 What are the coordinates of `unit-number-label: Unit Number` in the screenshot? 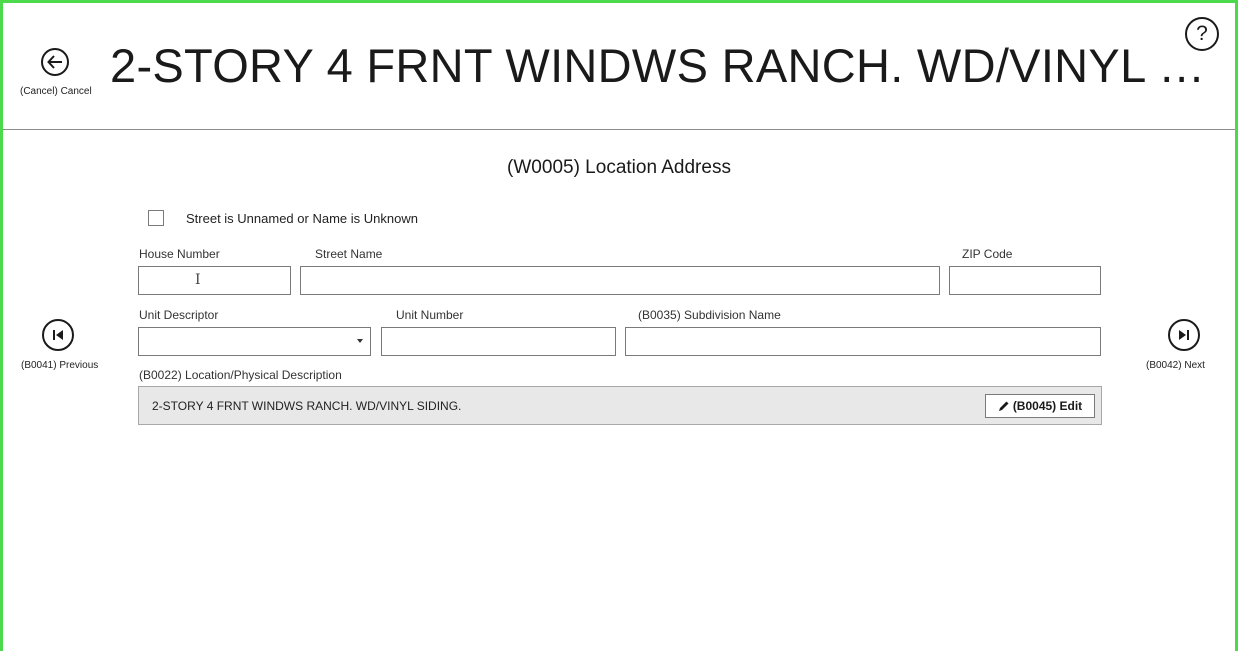 It's located at (430, 315).